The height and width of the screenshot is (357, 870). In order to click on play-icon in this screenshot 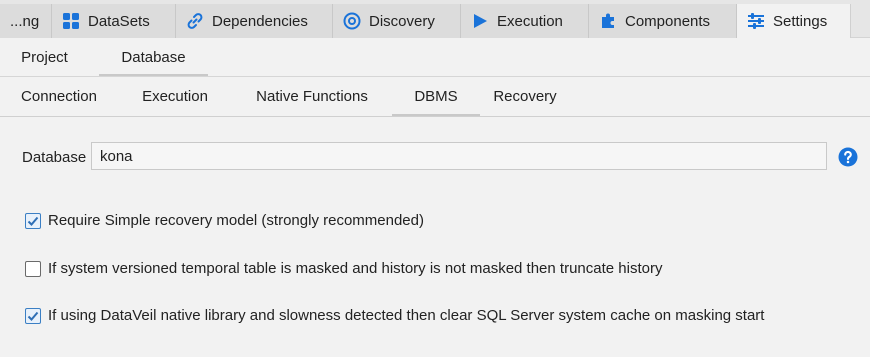, I will do `click(480, 21)`.